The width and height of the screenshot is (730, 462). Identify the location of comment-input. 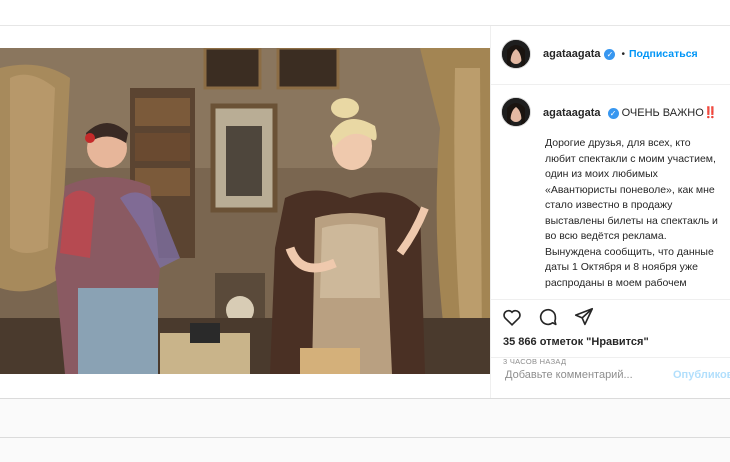
(580, 375).